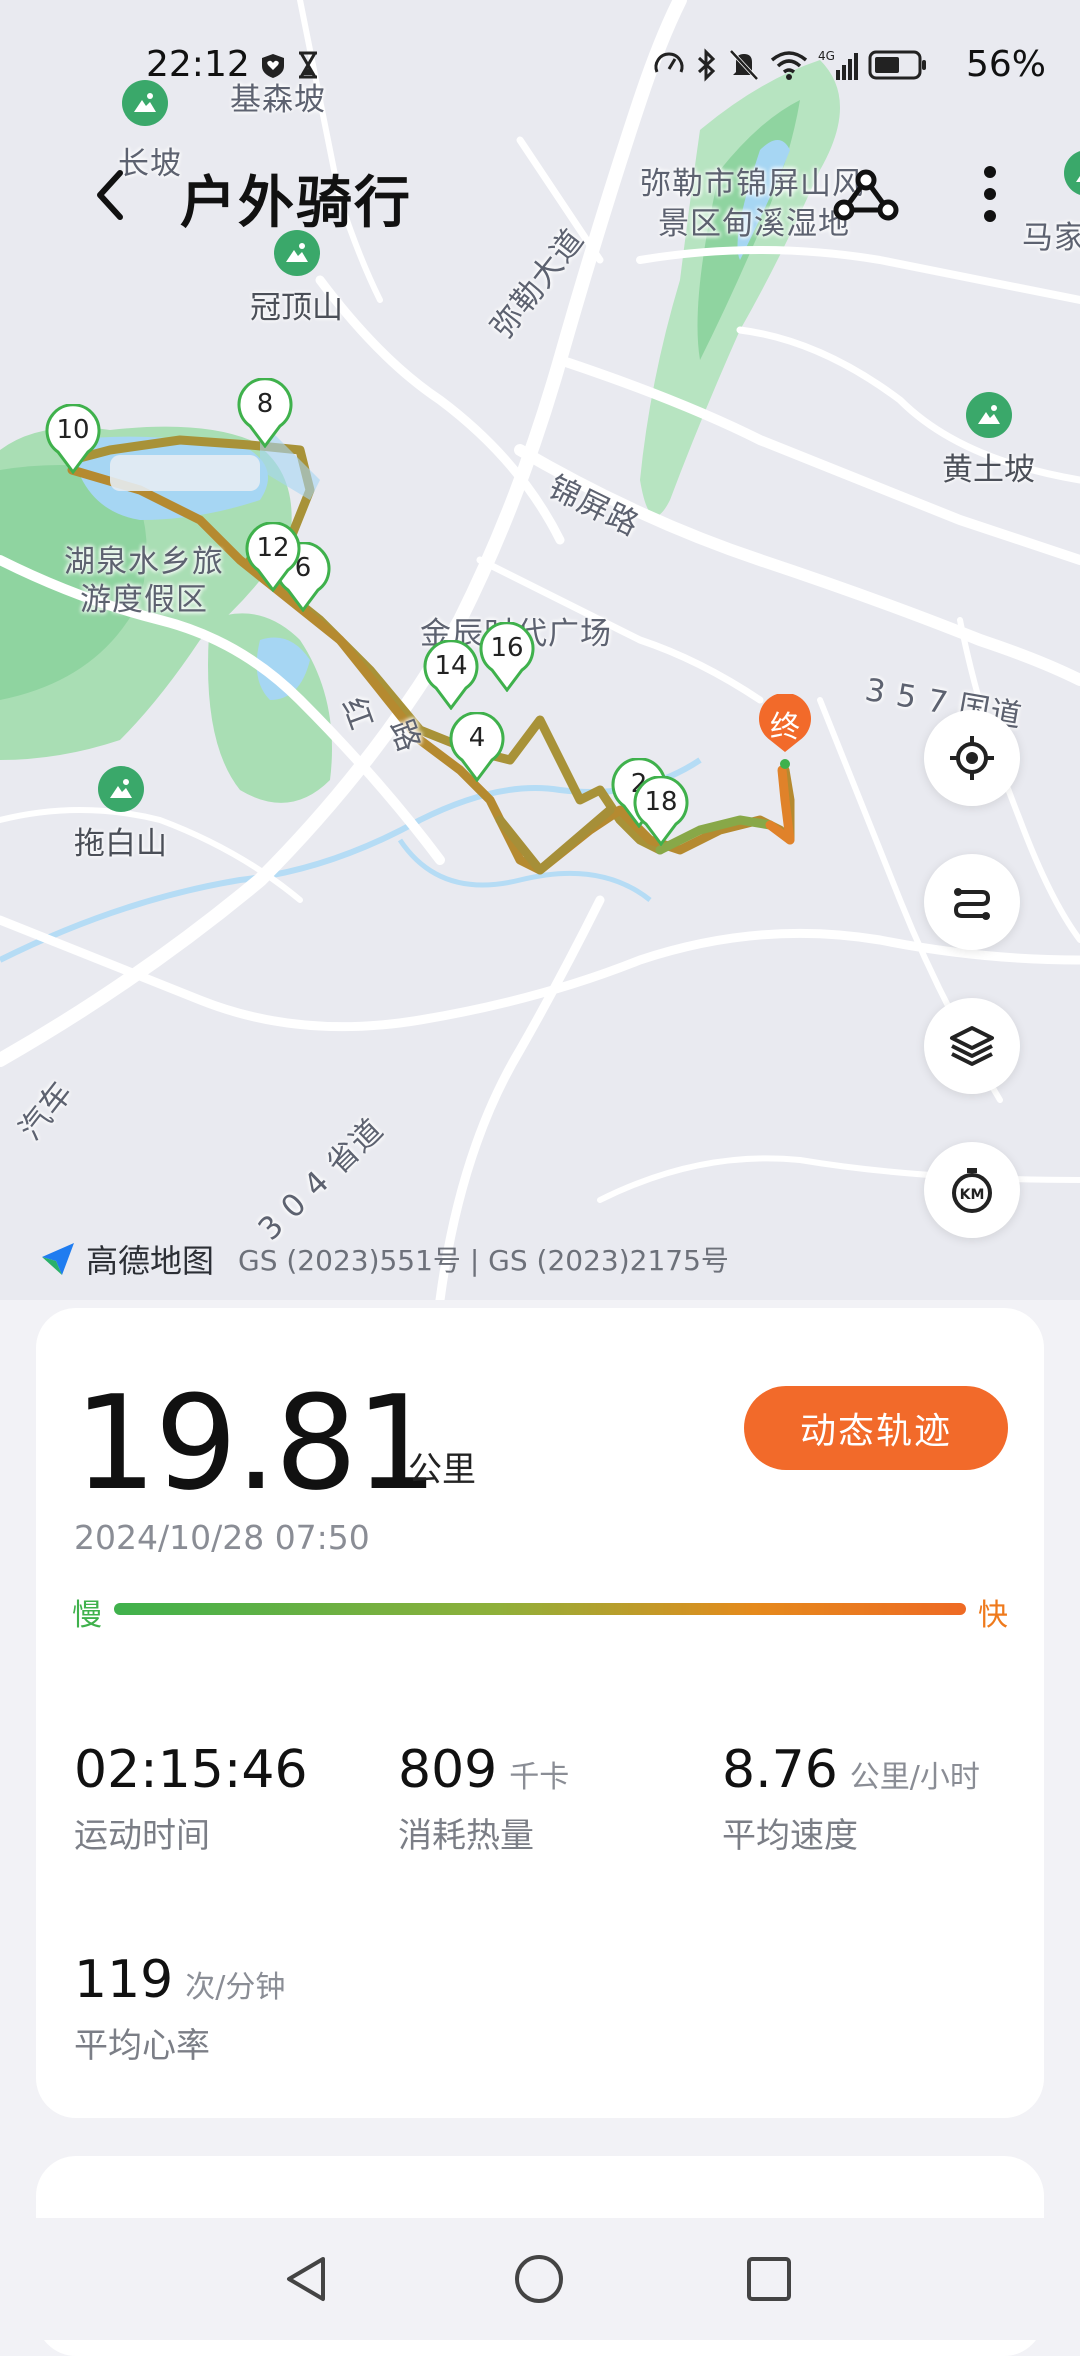 The width and height of the screenshot is (1080, 2356). I want to click on nav-recents-icon, so click(769, 2279).